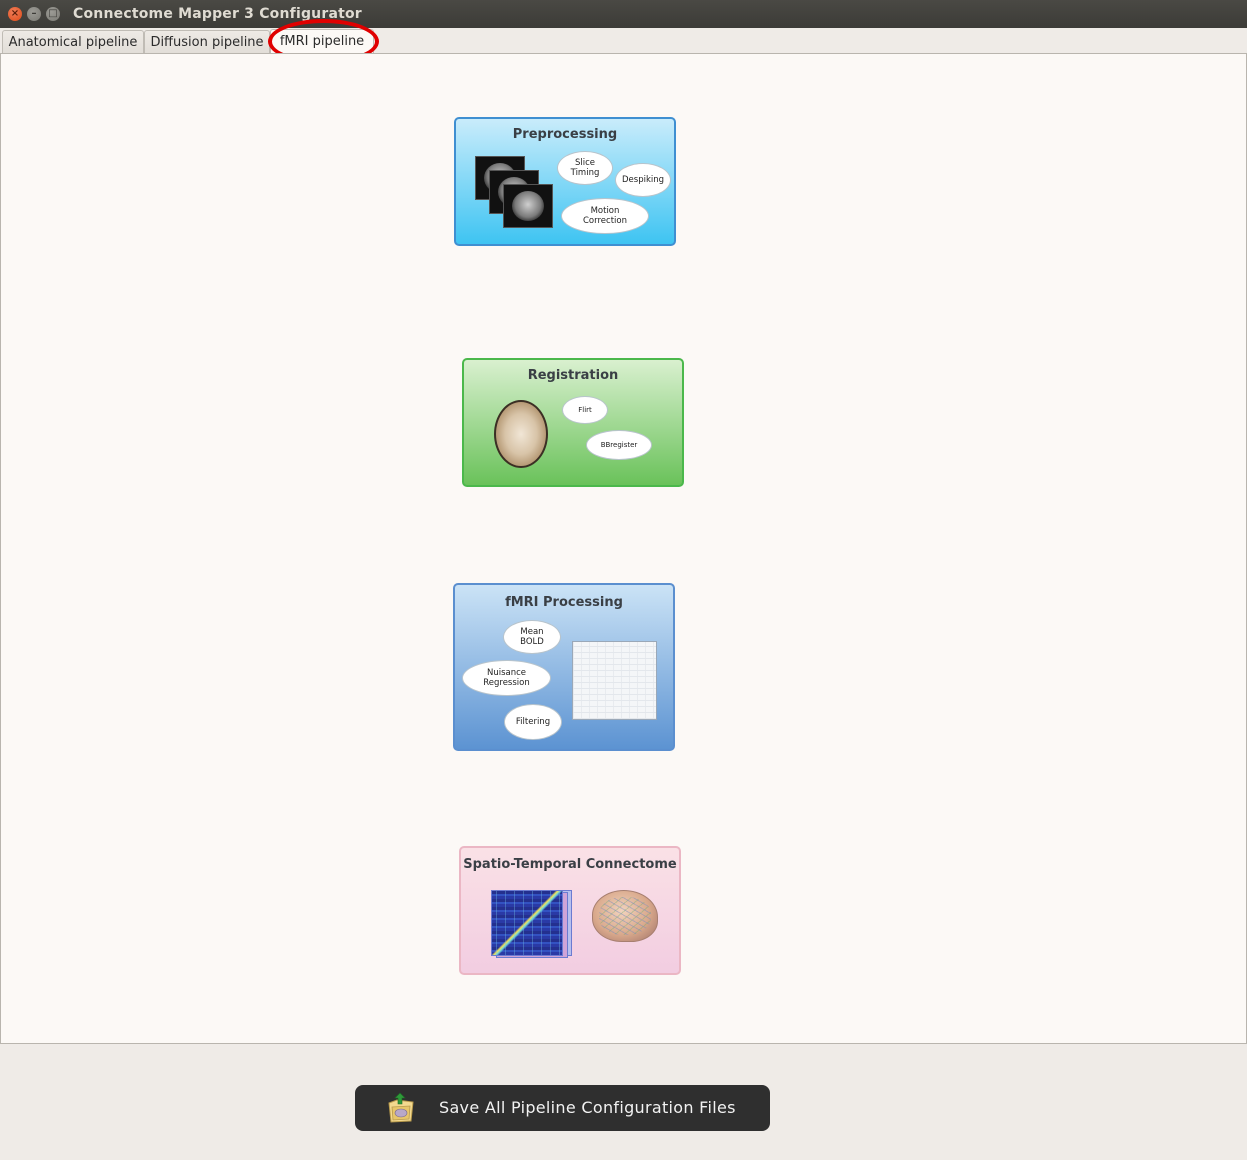 The height and width of the screenshot is (1160, 1247). Describe the element at coordinates (527, 923) in the screenshot. I see `connectivity-matrix-image` at that location.